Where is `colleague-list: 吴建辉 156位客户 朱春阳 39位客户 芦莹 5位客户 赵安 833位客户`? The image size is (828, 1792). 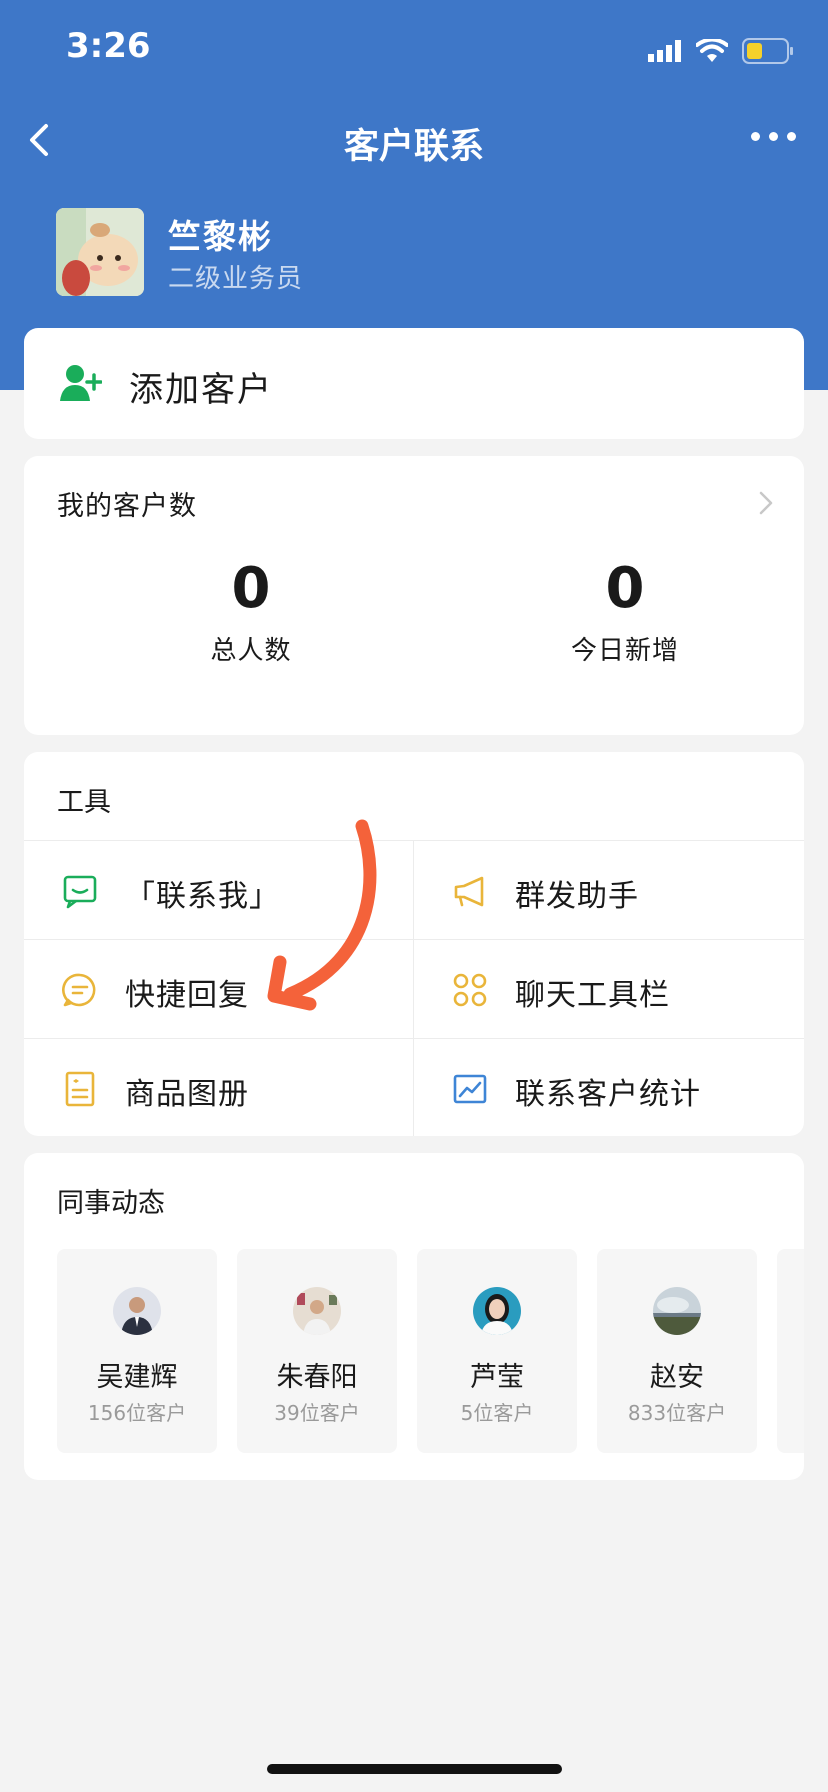
colleague-list: 吴建辉 156位客户 朱春阳 39位客户 芦莹 5位客户 赵安 833位客户 is located at coordinates (430, 1351).